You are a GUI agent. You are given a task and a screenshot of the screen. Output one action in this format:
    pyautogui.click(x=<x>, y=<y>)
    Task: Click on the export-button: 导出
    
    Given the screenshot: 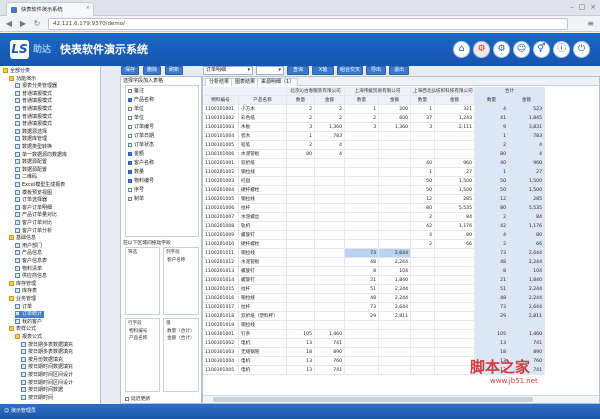 What is the action you would take?
    pyautogui.click(x=376, y=70)
    